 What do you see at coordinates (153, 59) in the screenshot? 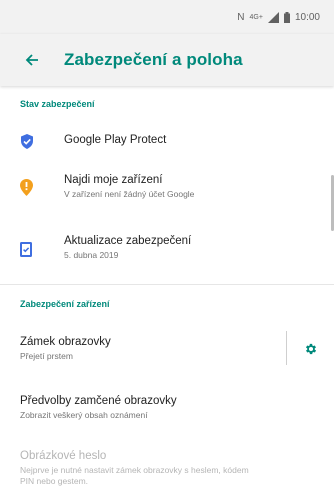
I see `page-title: Zabezpečení a poloha` at bounding box center [153, 59].